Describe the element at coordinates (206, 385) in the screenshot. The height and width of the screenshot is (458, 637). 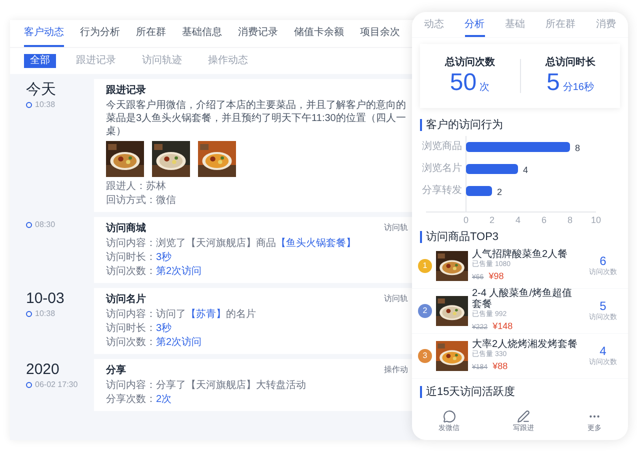
I see `field-text: 访问内容：分享了【天河旗舰店】大转盘活动` at that location.